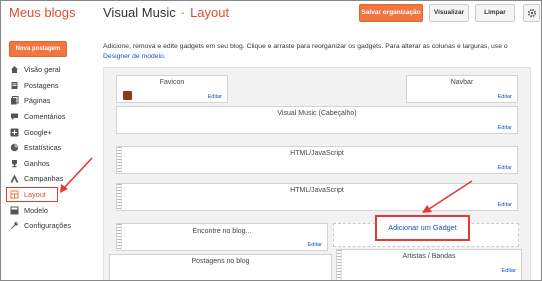 The width and height of the screenshot is (542, 281). I want to click on gadget-title: Navbar, so click(462, 82).